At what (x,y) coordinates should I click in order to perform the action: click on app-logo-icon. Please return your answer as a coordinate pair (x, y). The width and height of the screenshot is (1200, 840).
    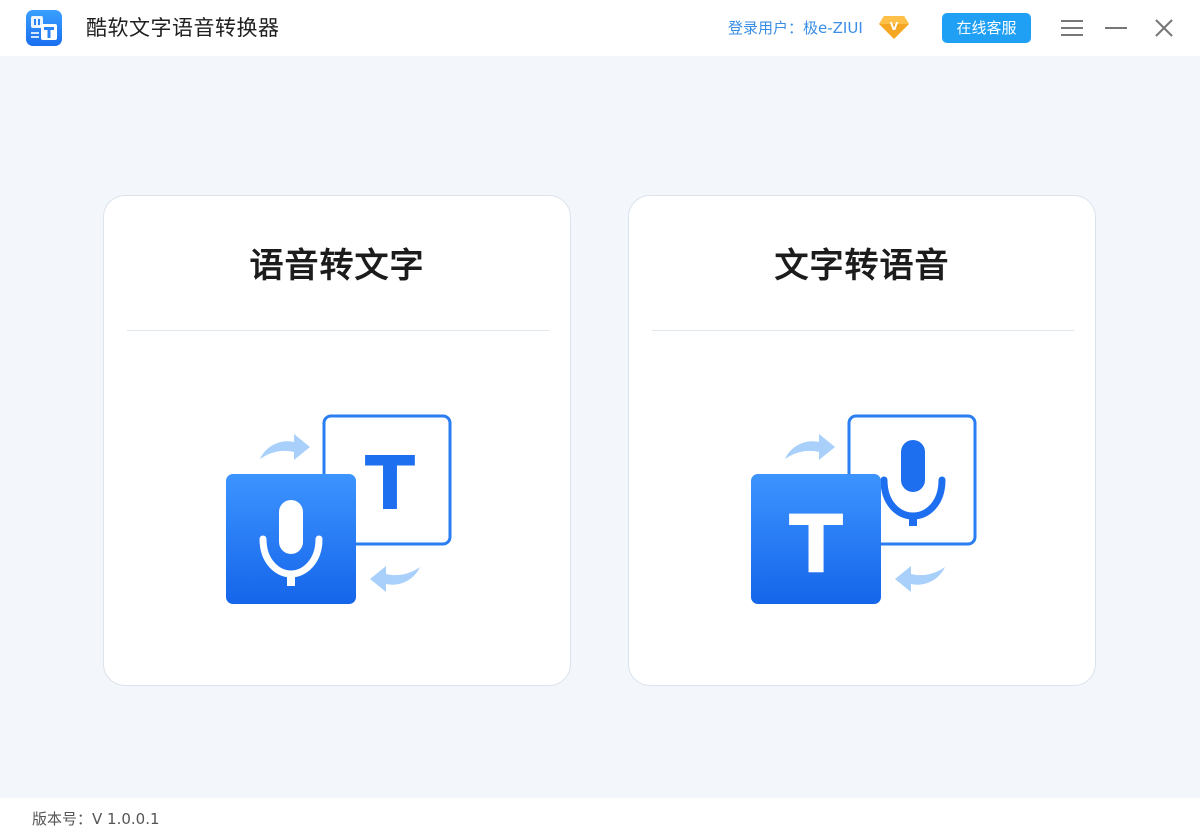
    Looking at the image, I should click on (44, 28).